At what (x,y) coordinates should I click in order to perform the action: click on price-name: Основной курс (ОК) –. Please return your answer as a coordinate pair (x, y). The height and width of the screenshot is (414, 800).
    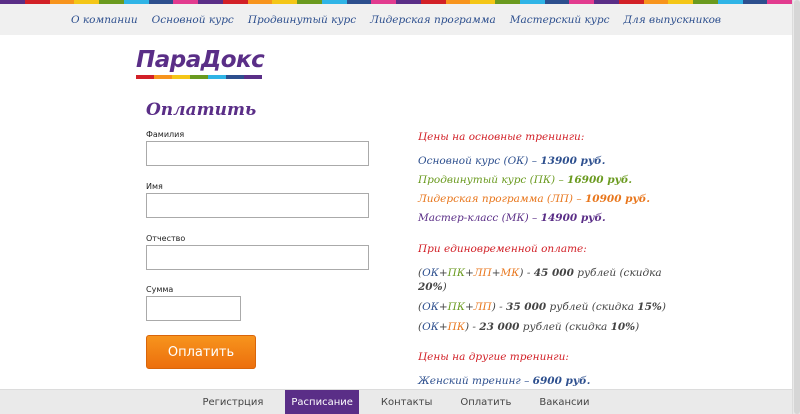
    Looking at the image, I should click on (479, 161).